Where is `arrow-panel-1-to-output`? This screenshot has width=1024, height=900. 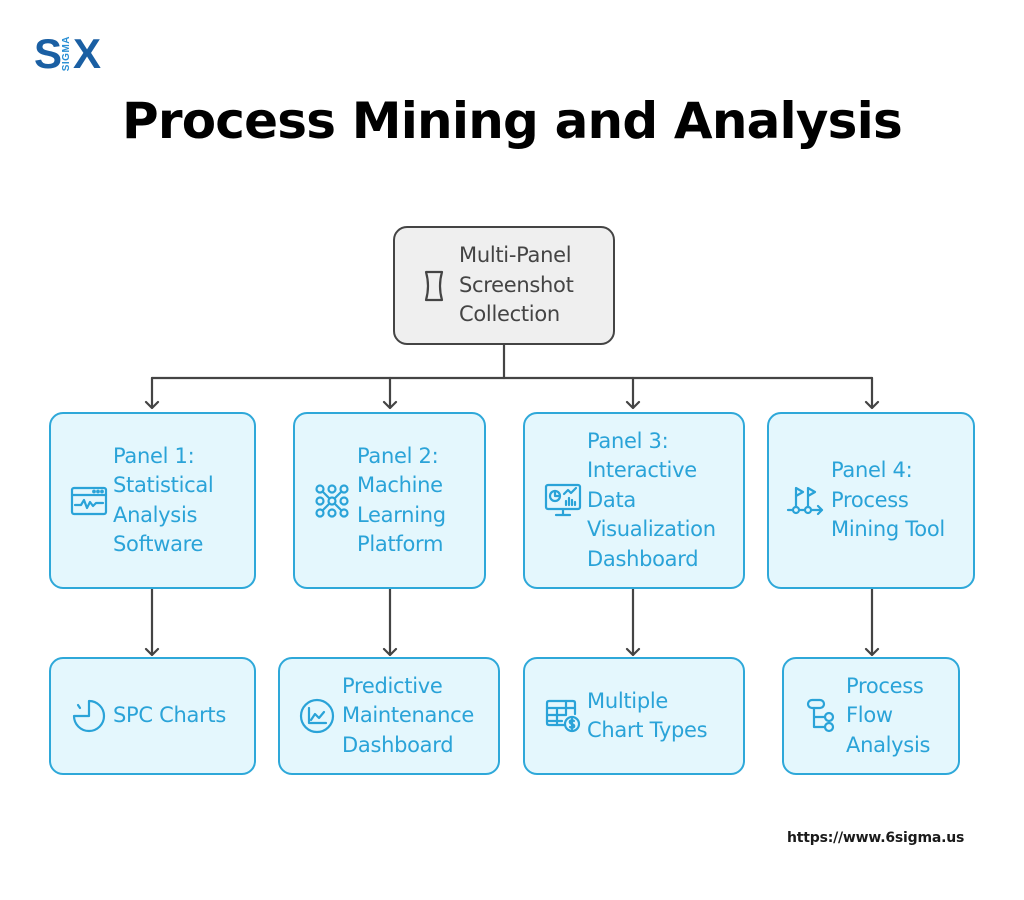 arrow-panel-1-to-output is located at coordinates (152, 622).